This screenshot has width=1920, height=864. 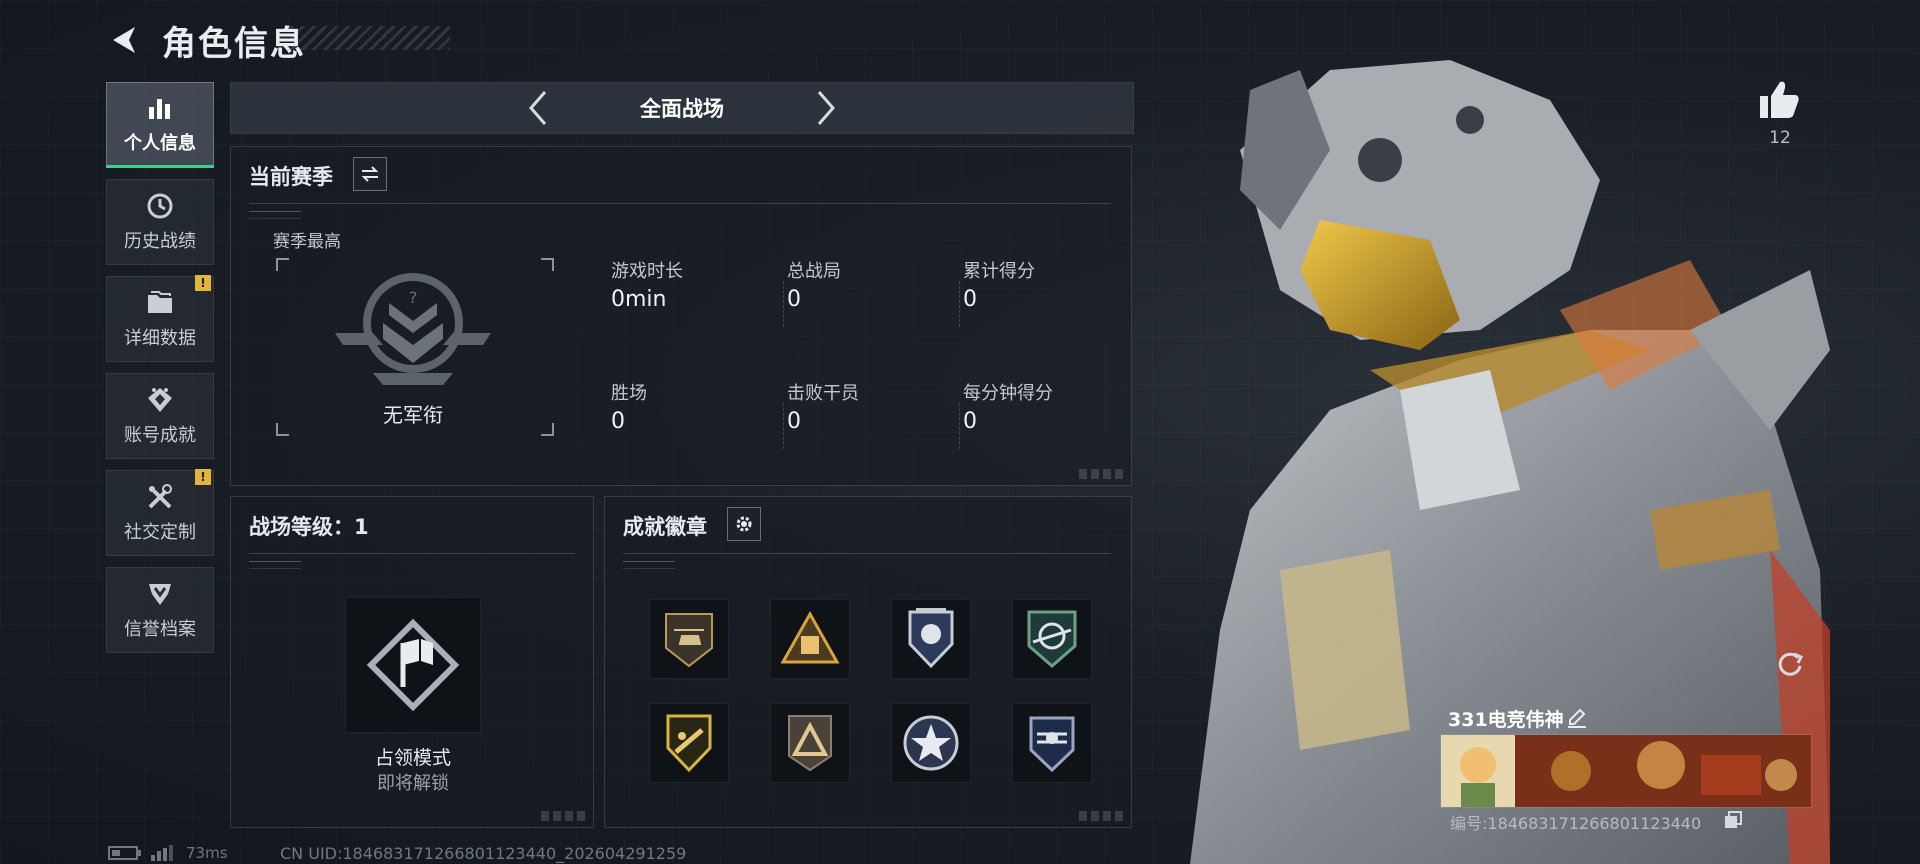 I want to click on planet-badge-icon, so click(x=1052, y=639).